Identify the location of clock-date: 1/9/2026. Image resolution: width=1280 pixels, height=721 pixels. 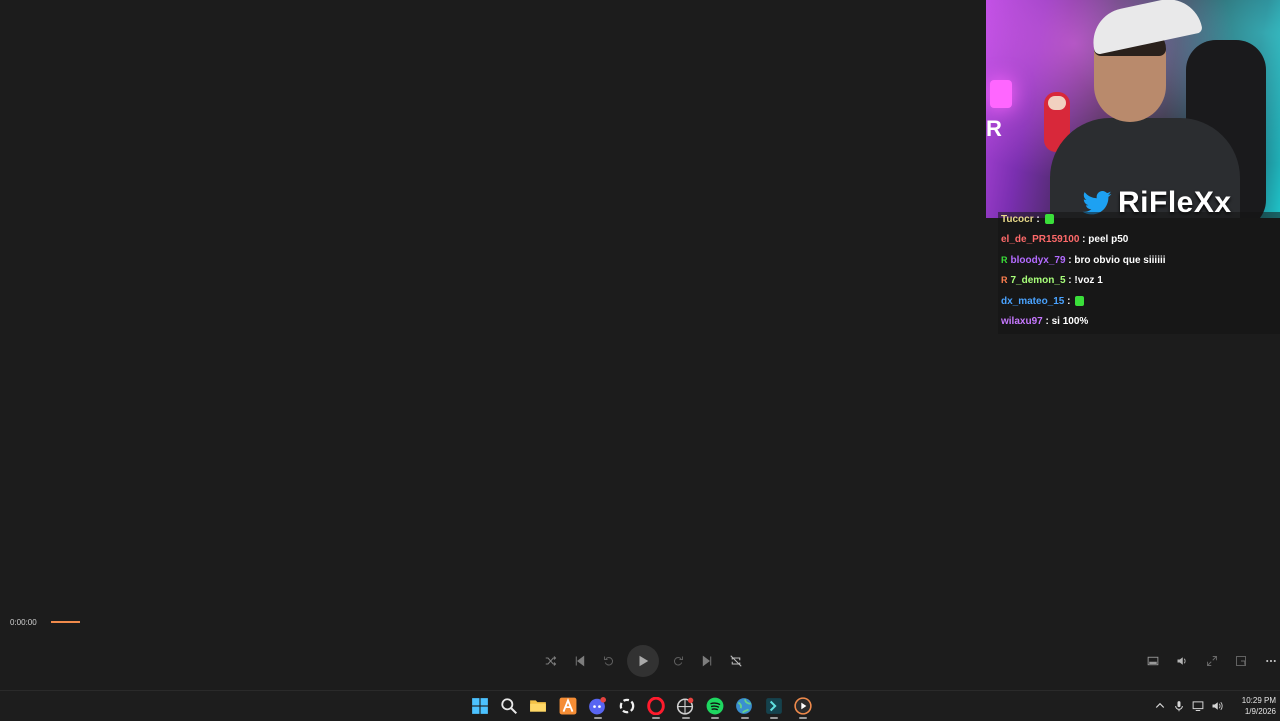
(1260, 711).